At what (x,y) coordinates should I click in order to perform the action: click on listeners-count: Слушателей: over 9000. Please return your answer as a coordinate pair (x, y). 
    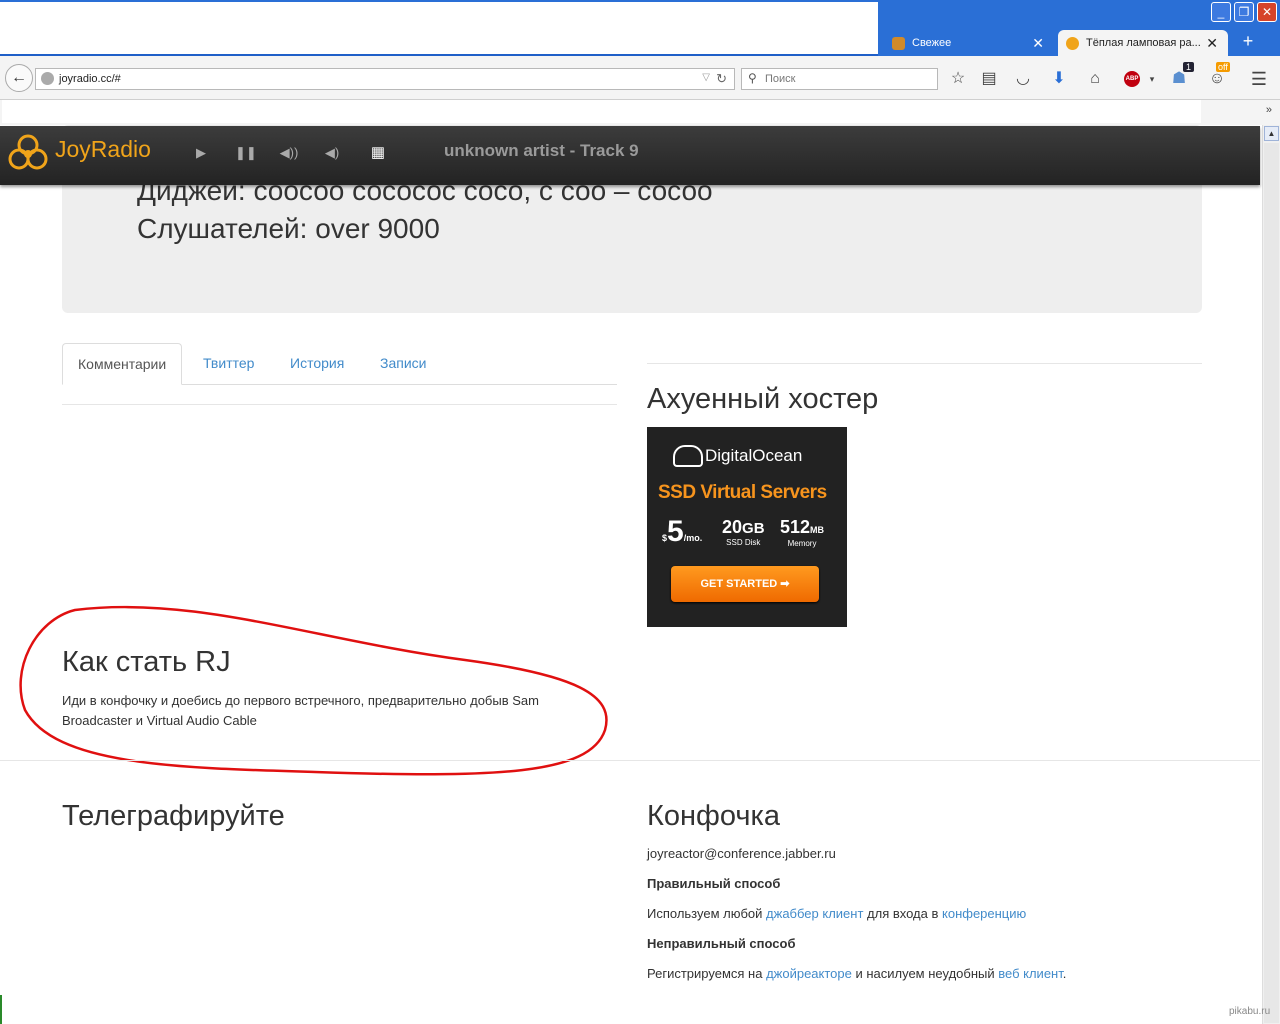
    Looking at the image, I should click on (288, 228).